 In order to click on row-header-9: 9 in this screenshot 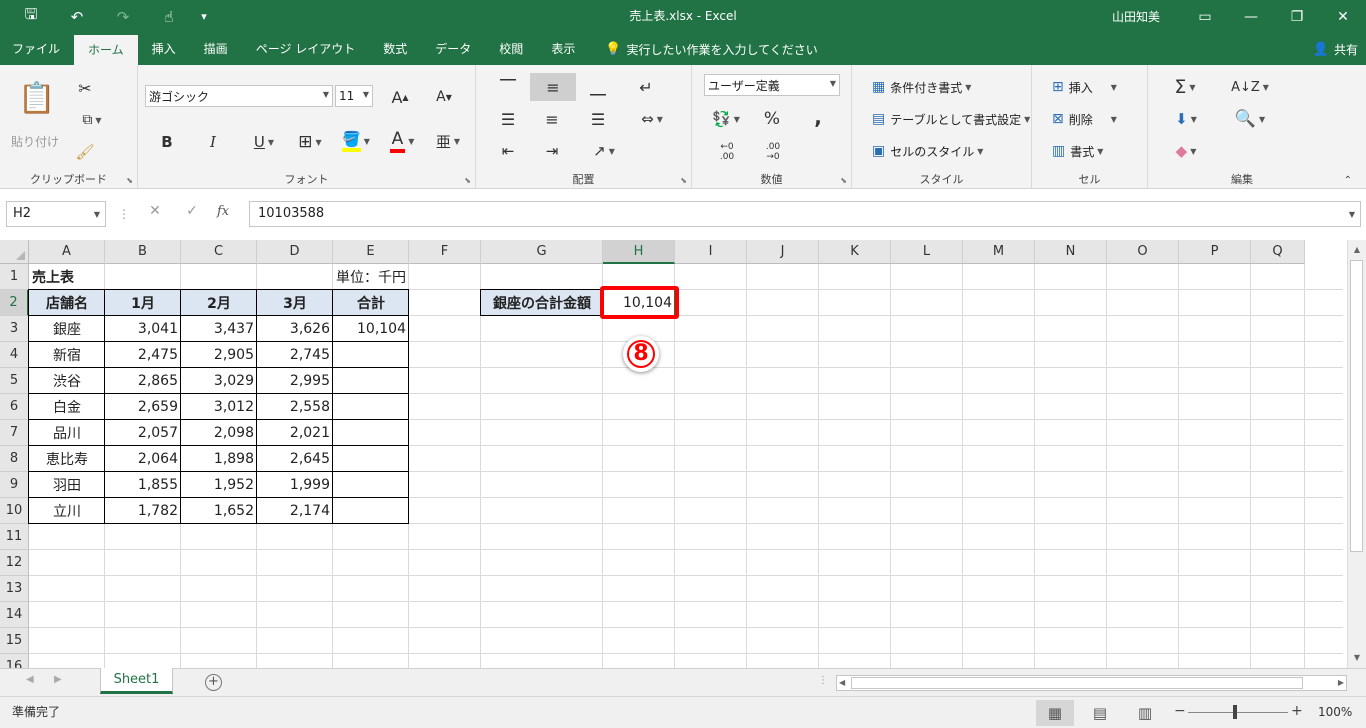, I will do `click(14, 485)`.